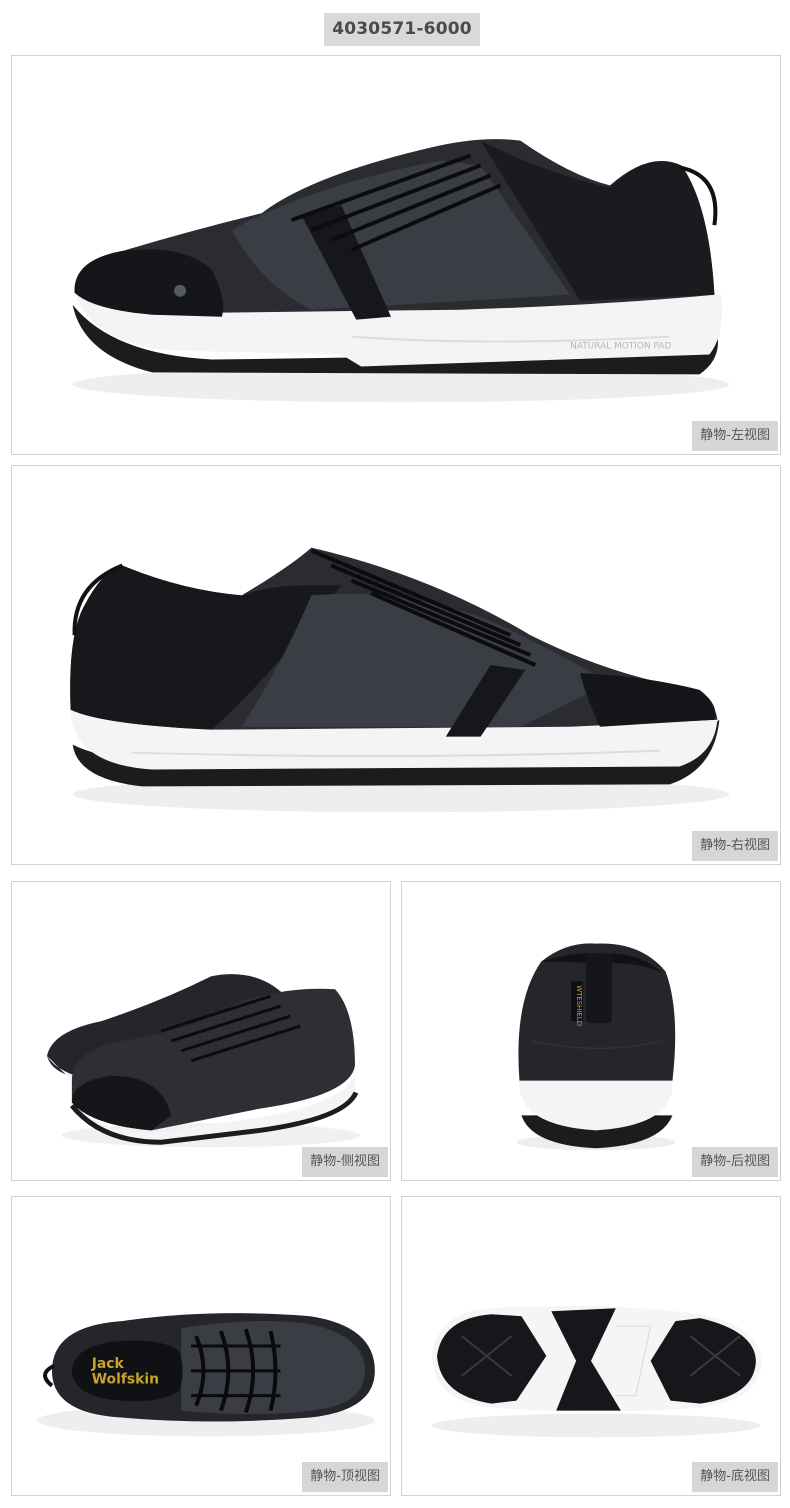  What do you see at coordinates (620, 347) in the screenshot?
I see `midsole-print: NATURAL MOTION PAD` at bounding box center [620, 347].